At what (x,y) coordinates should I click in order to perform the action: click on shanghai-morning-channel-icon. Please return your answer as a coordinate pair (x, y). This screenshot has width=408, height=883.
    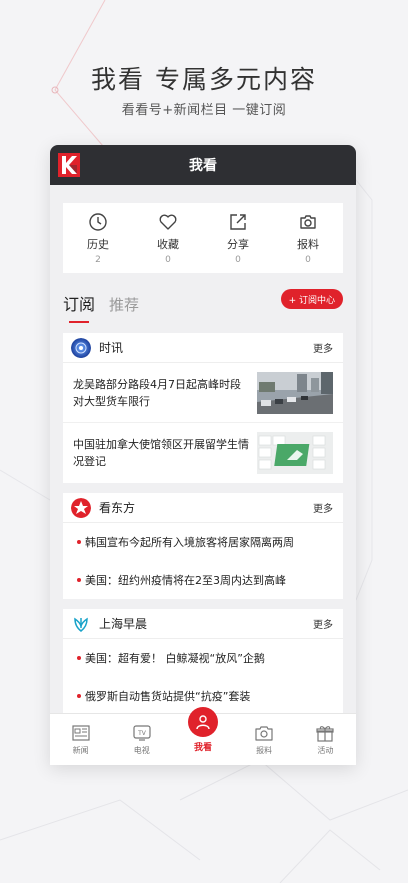
    Looking at the image, I should click on (81, 624).